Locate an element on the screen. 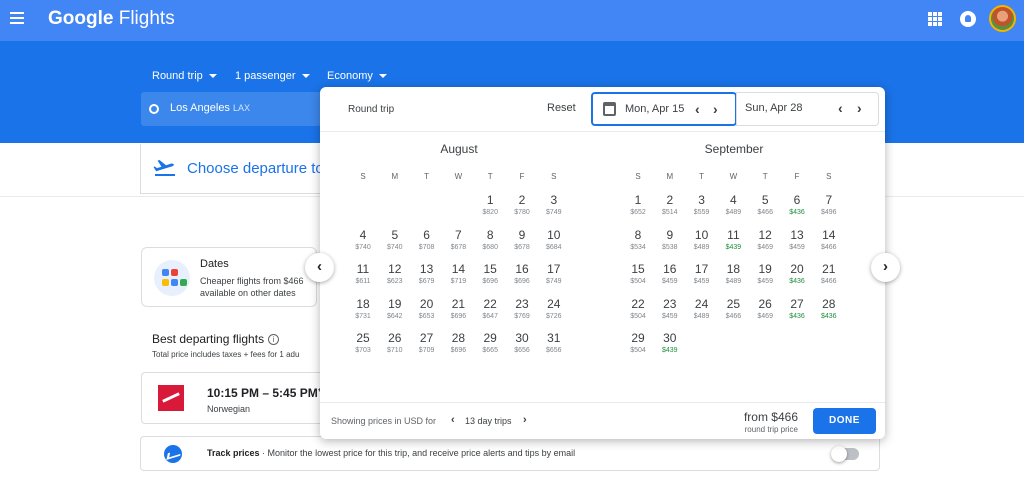  calendar-day: 11 $439 is located at coordinates (733, 244).